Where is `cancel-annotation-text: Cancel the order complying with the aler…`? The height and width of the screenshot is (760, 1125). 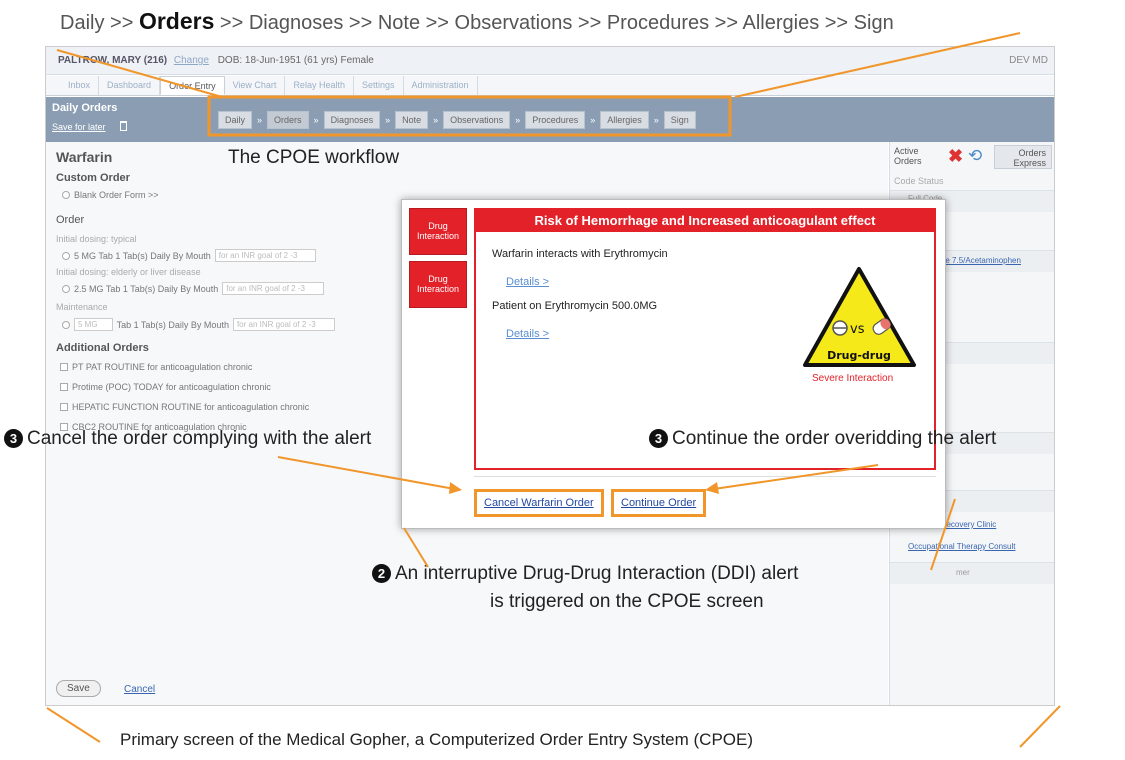 cancel-annotation-text: Cancel the order complying with the aler… is located at coordinates (199, 438).